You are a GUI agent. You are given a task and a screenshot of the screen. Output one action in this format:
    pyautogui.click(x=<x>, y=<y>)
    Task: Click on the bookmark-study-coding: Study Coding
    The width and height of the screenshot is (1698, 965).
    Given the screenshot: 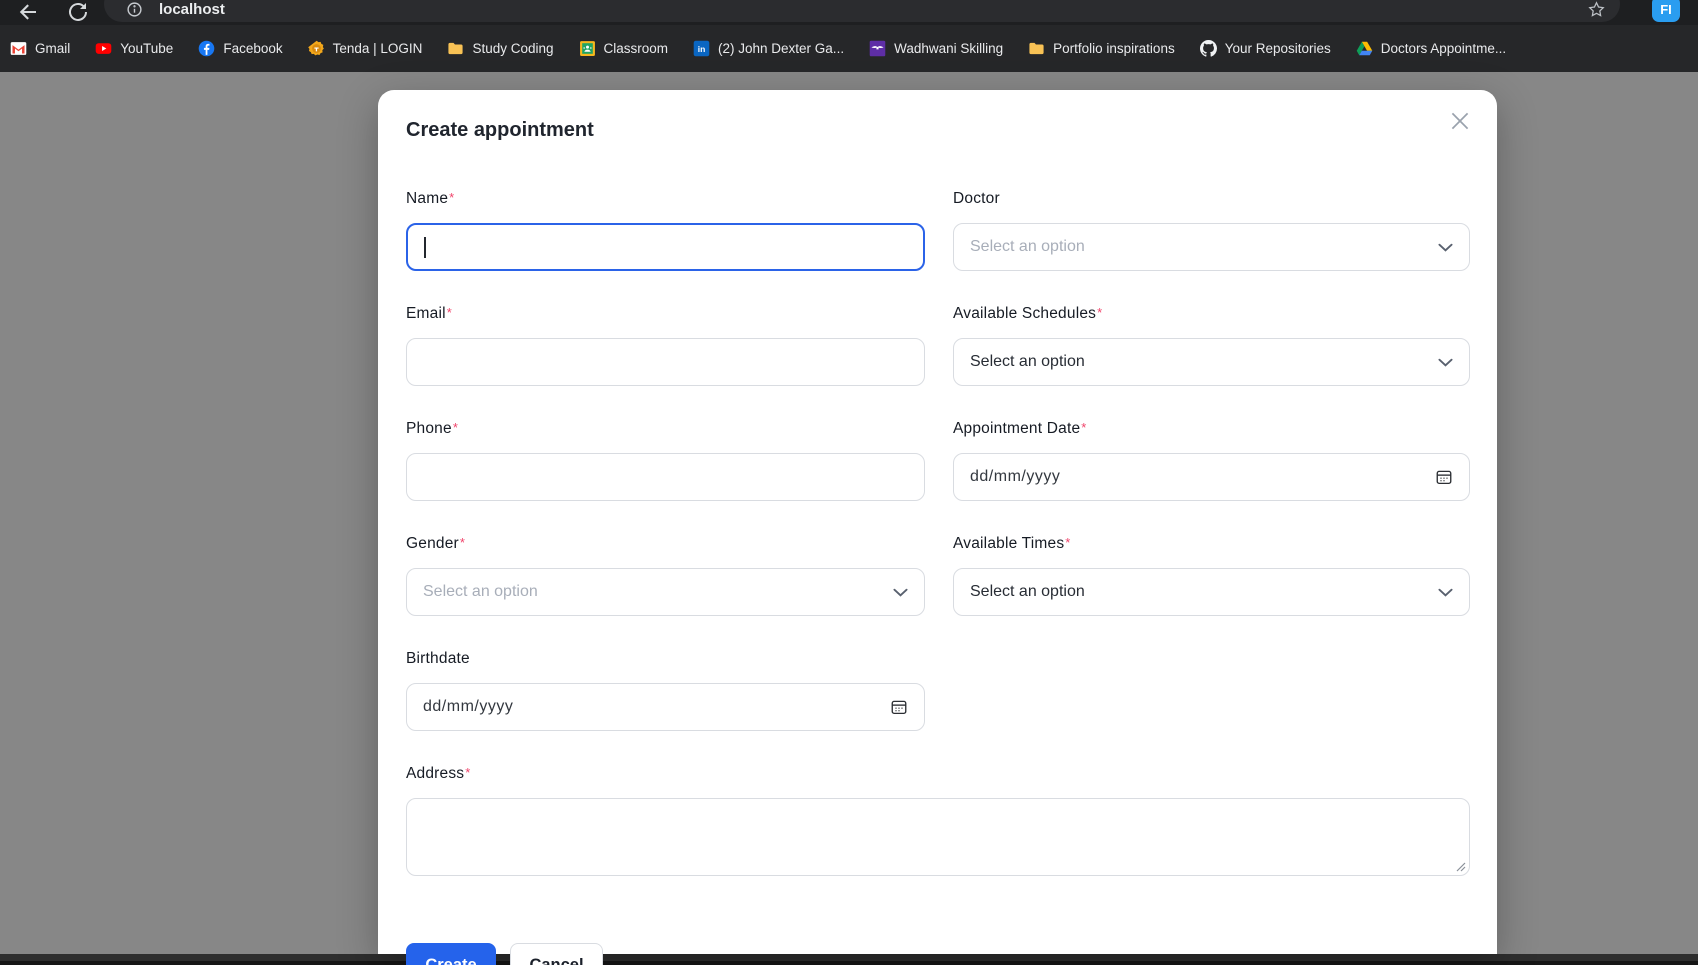 What is the action you would take?
    pyautogui.click(x=500, y=48)
    